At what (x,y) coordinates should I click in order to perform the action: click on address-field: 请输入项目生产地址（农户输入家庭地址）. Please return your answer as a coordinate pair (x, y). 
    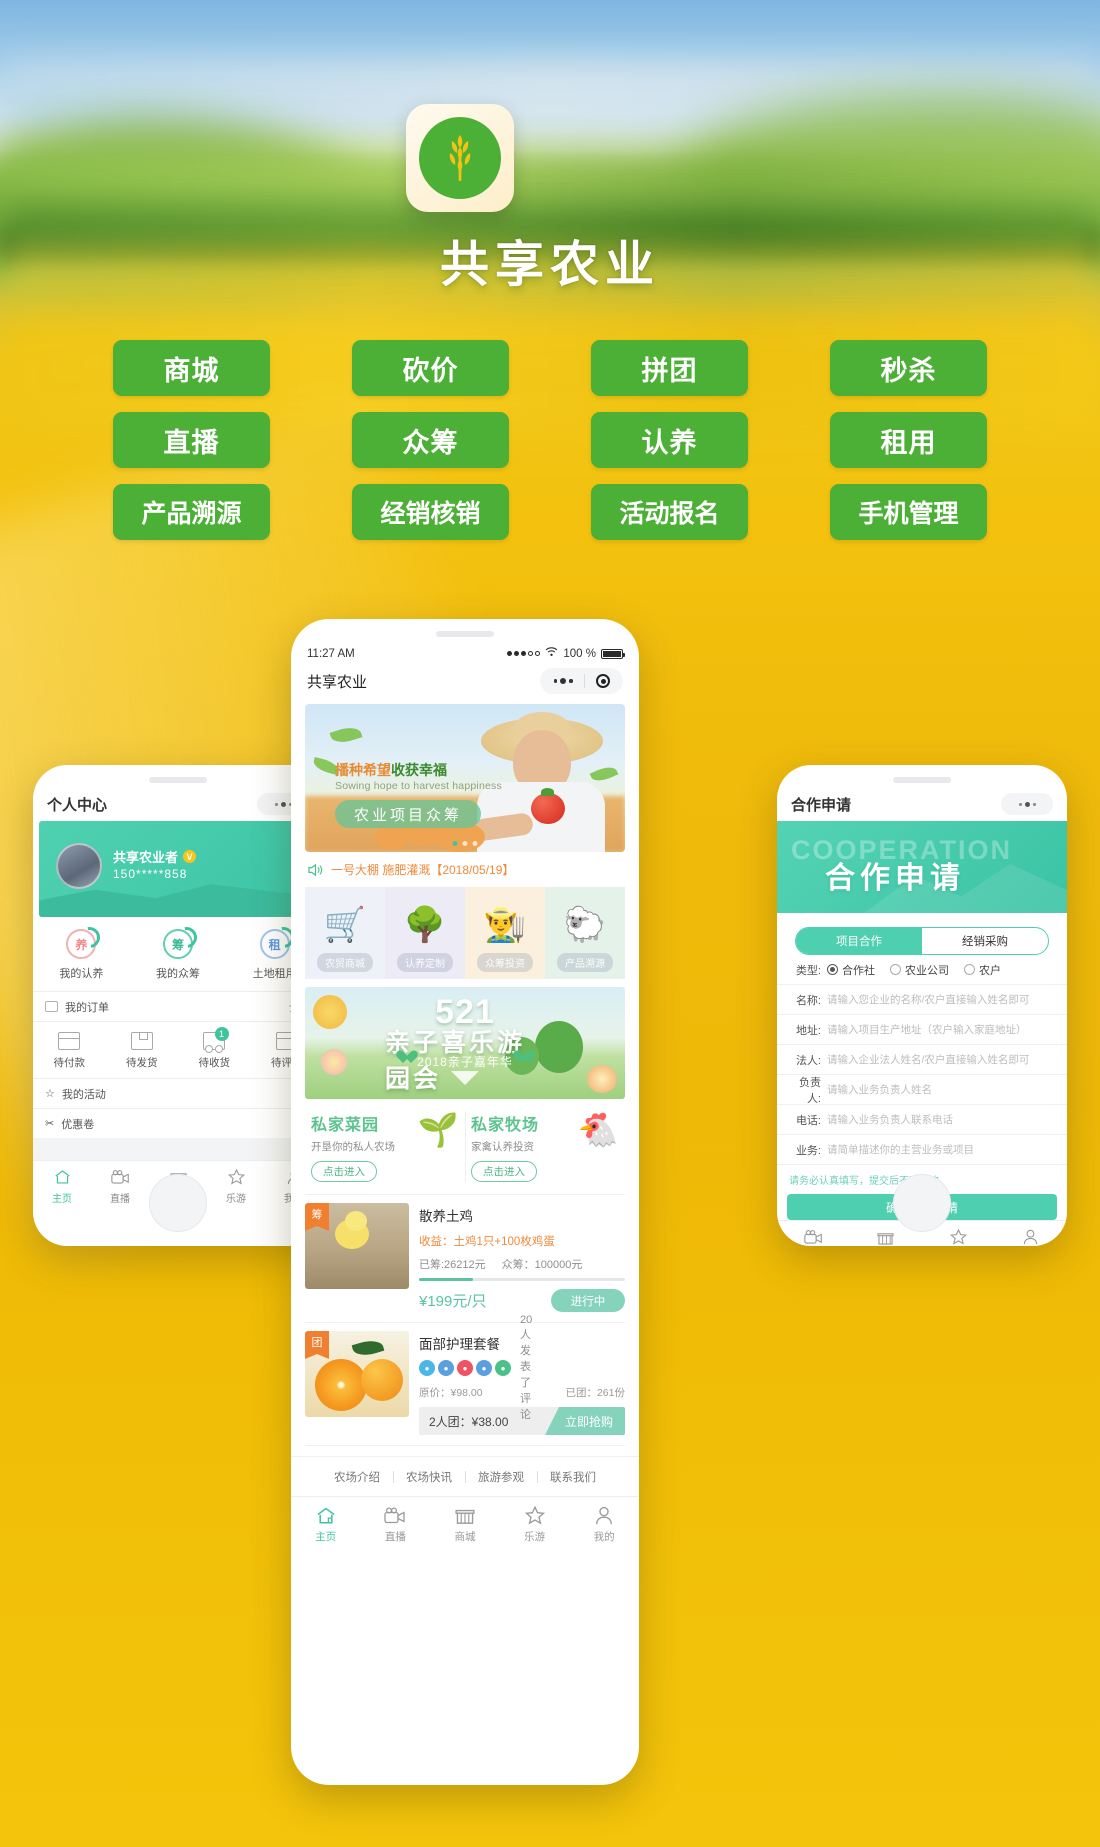
    Looking at the image, I should click on (927, 1029).